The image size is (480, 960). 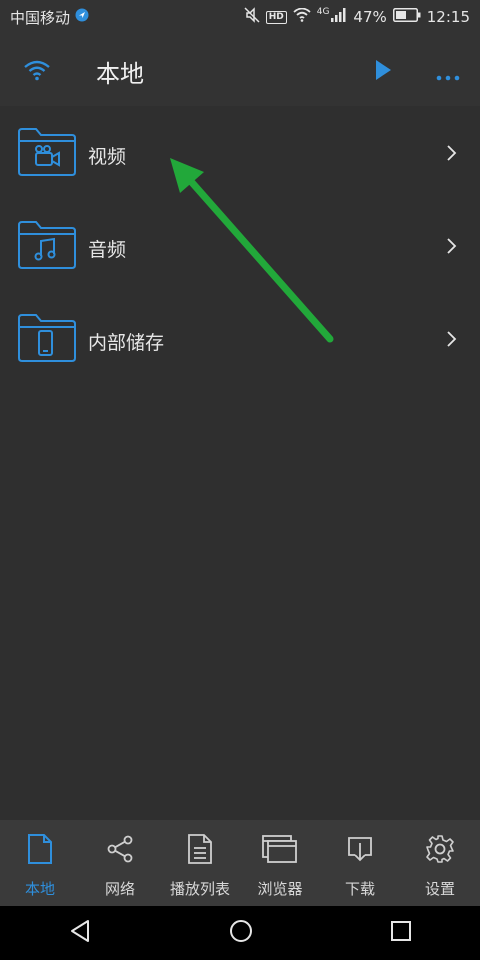 I want to click on recents-icon, so click(x=401, y=933).